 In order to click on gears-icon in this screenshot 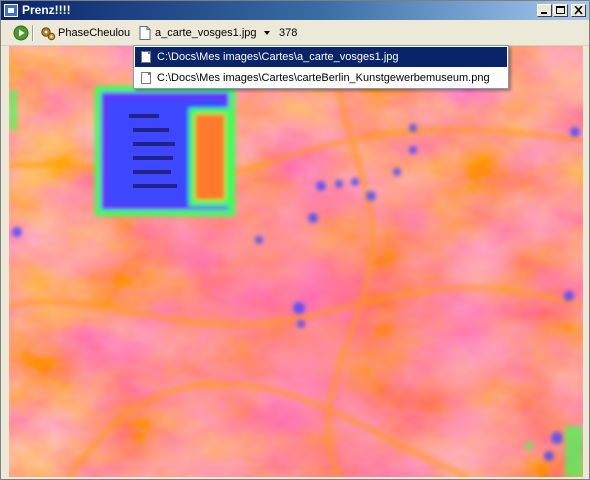, I will do `click(48, 34)`.